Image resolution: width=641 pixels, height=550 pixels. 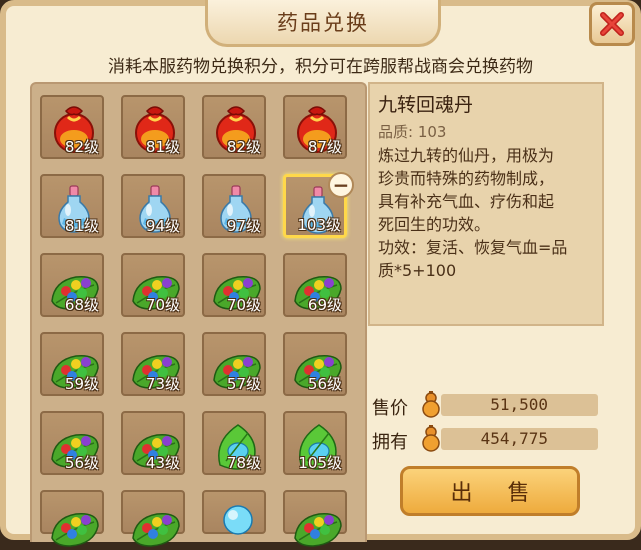 What do you see at coordinates (320, 463) in the screenshot?
I see `item-level: 105级` at bounding box center [320, 463].